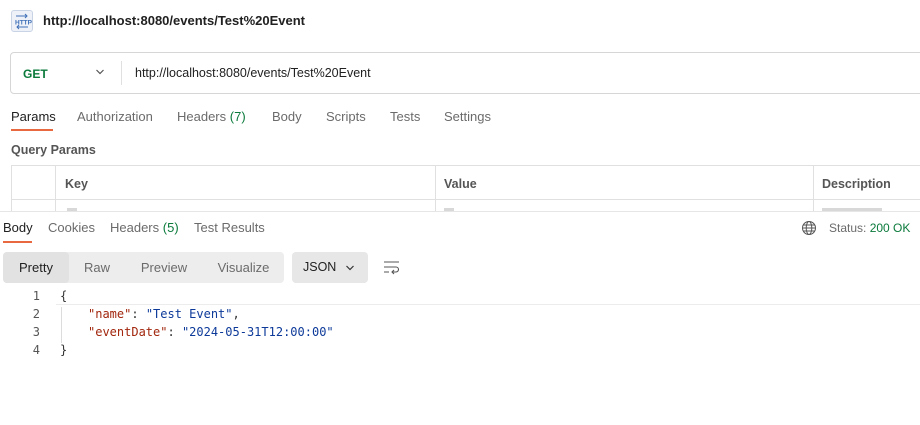 Image resolution: width=920 pixels, height=425 pixels. I want to click on globe-icon, so click(809, 228).